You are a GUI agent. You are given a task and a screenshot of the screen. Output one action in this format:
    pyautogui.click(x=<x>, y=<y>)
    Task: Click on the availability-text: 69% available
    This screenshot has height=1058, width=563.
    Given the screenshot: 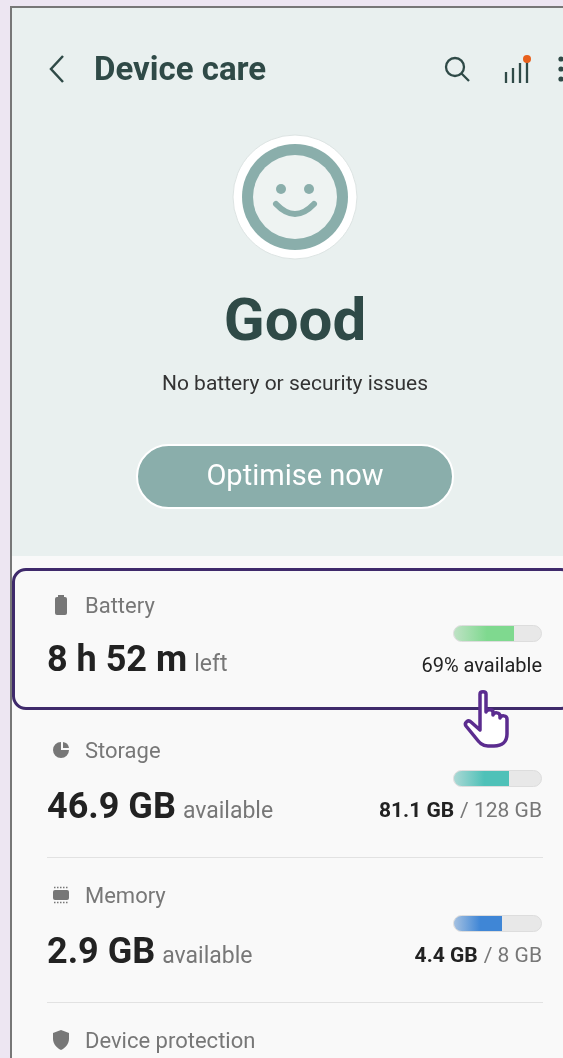 What is the action you would take?
    pyautogui.click(x=481, y=665)
    